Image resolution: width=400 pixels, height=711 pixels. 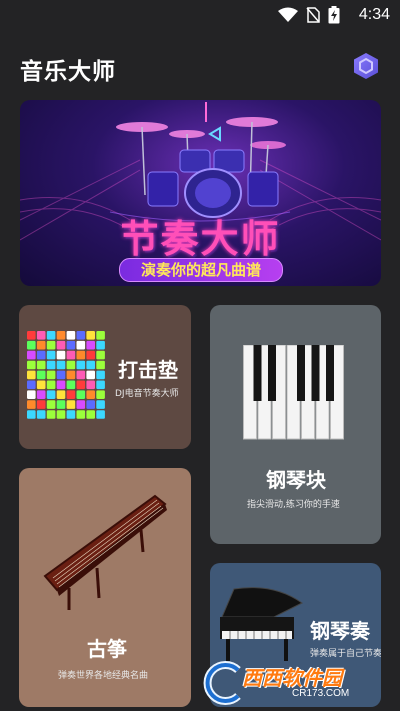 I want to click on status-time: 4:34, so click(x=374, y=14).